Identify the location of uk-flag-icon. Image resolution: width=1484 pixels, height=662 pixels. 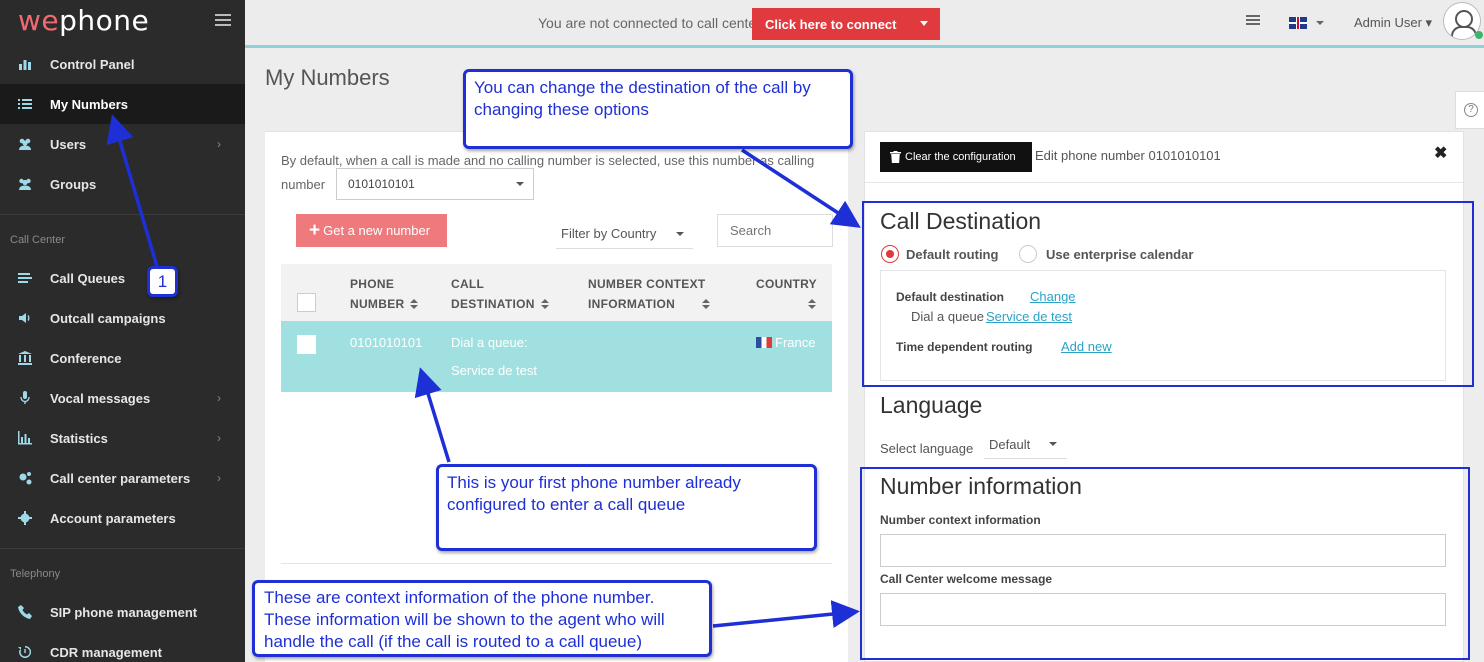
(1298, 23).